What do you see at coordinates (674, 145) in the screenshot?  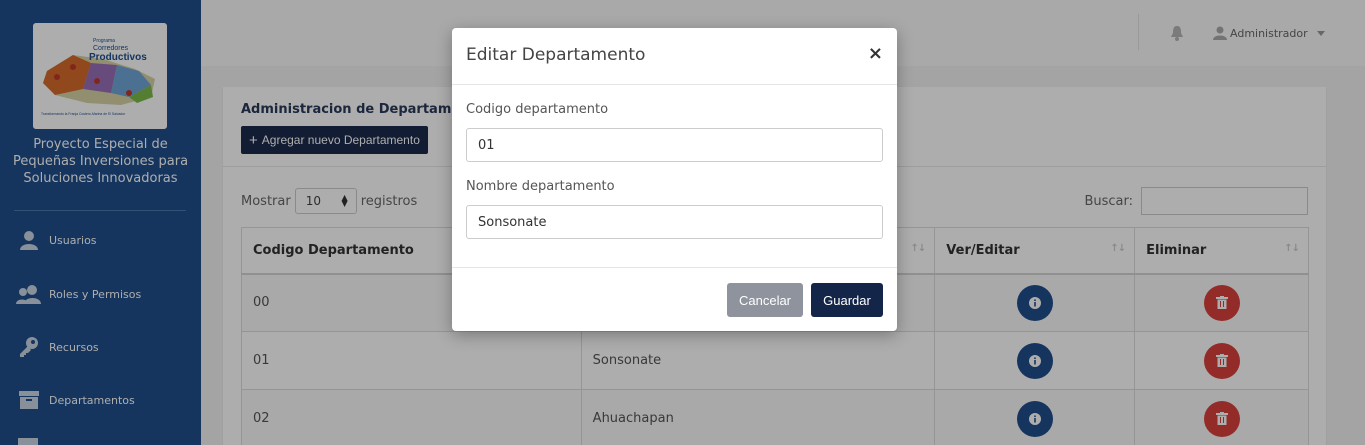 I see `codigo-input: 01` at bounding box center [674, 145].